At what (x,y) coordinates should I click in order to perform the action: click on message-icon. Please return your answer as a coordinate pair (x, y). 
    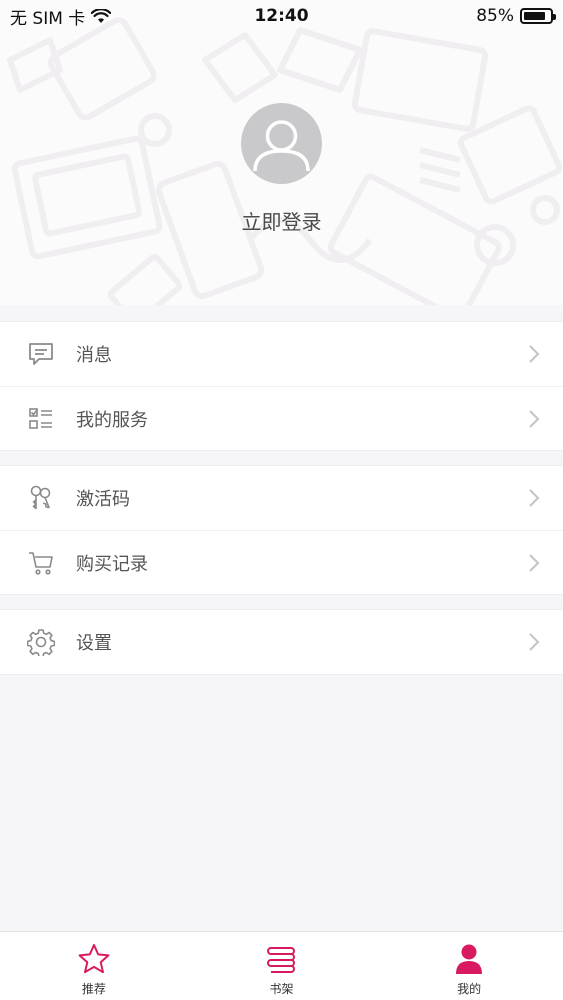
    Looking at the image, I should click on (41, 354).